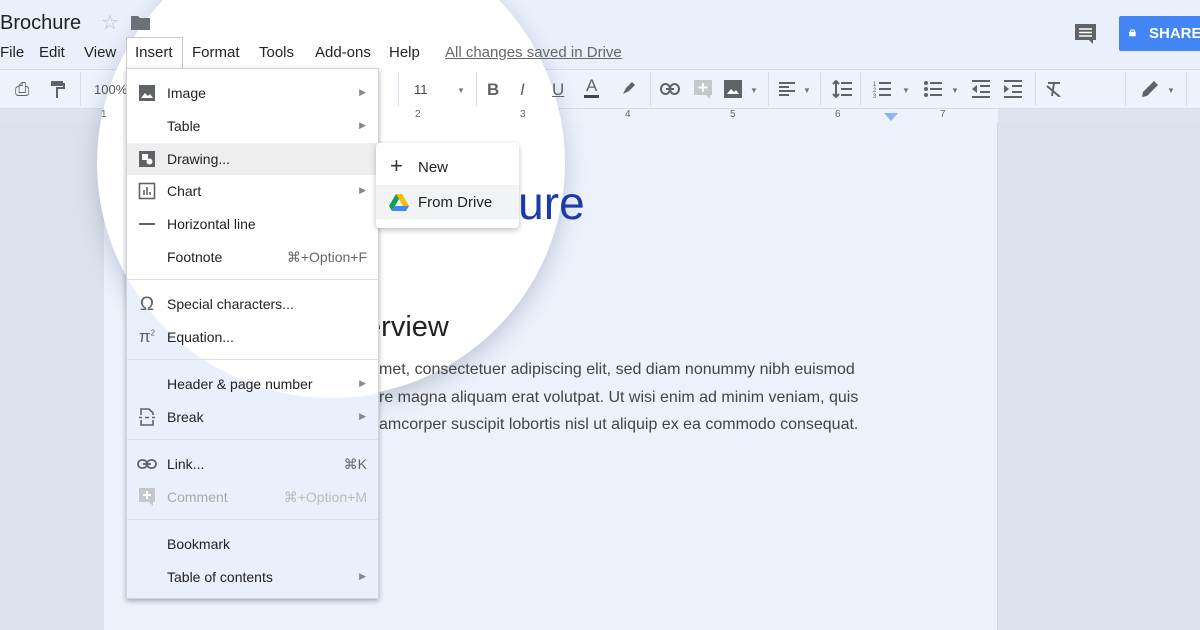  What do you see at coordinates (252, 257) in the screenshot?
I see `menu-item-footnote: Footnote ⌘+Option+F` at bounding box center [252, 257].